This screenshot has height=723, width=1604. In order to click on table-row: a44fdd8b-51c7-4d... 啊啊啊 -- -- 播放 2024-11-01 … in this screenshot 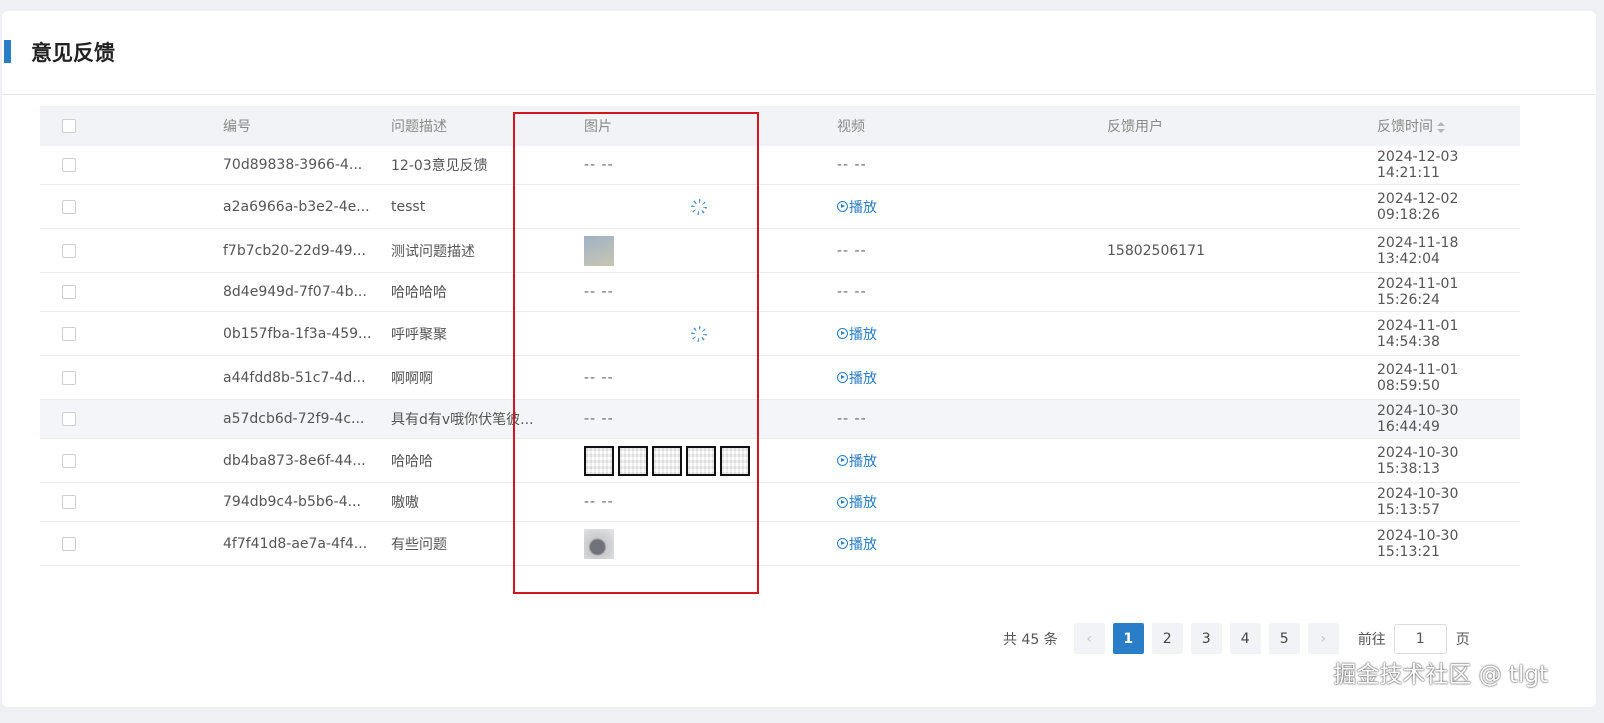, I will do `click(780, 377)`.